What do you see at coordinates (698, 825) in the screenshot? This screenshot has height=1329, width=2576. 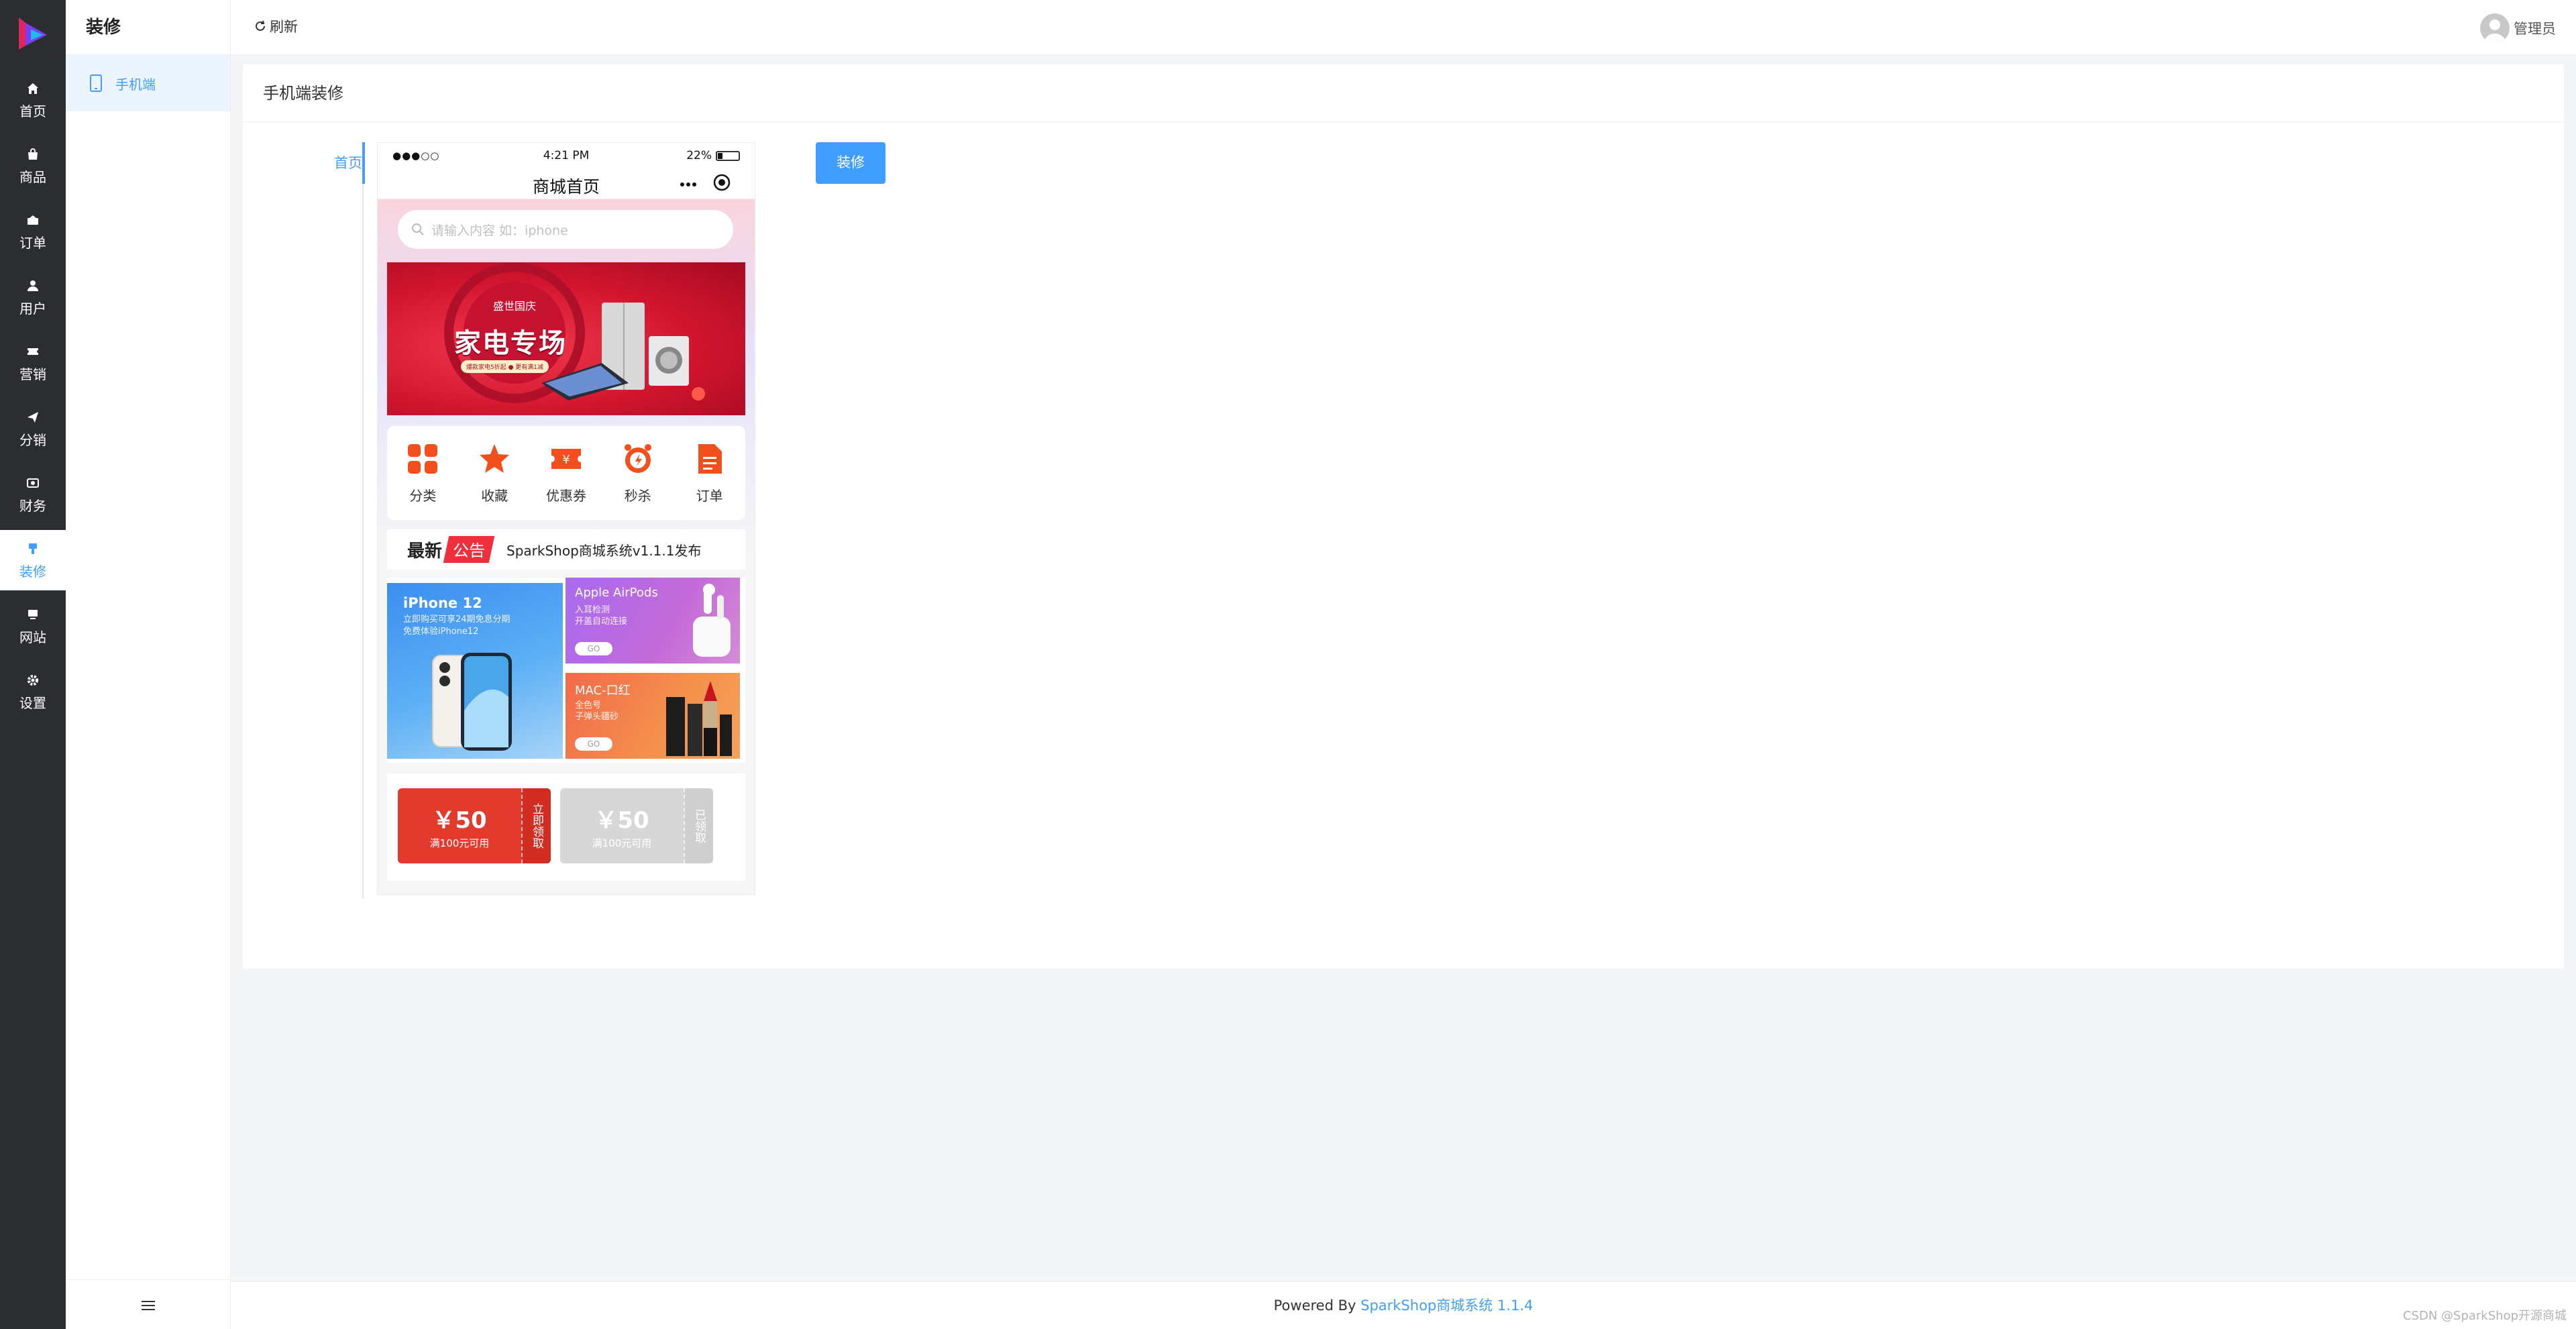 I see `coupon-claimed-label: 已领取` at bounding box center [698, 825].